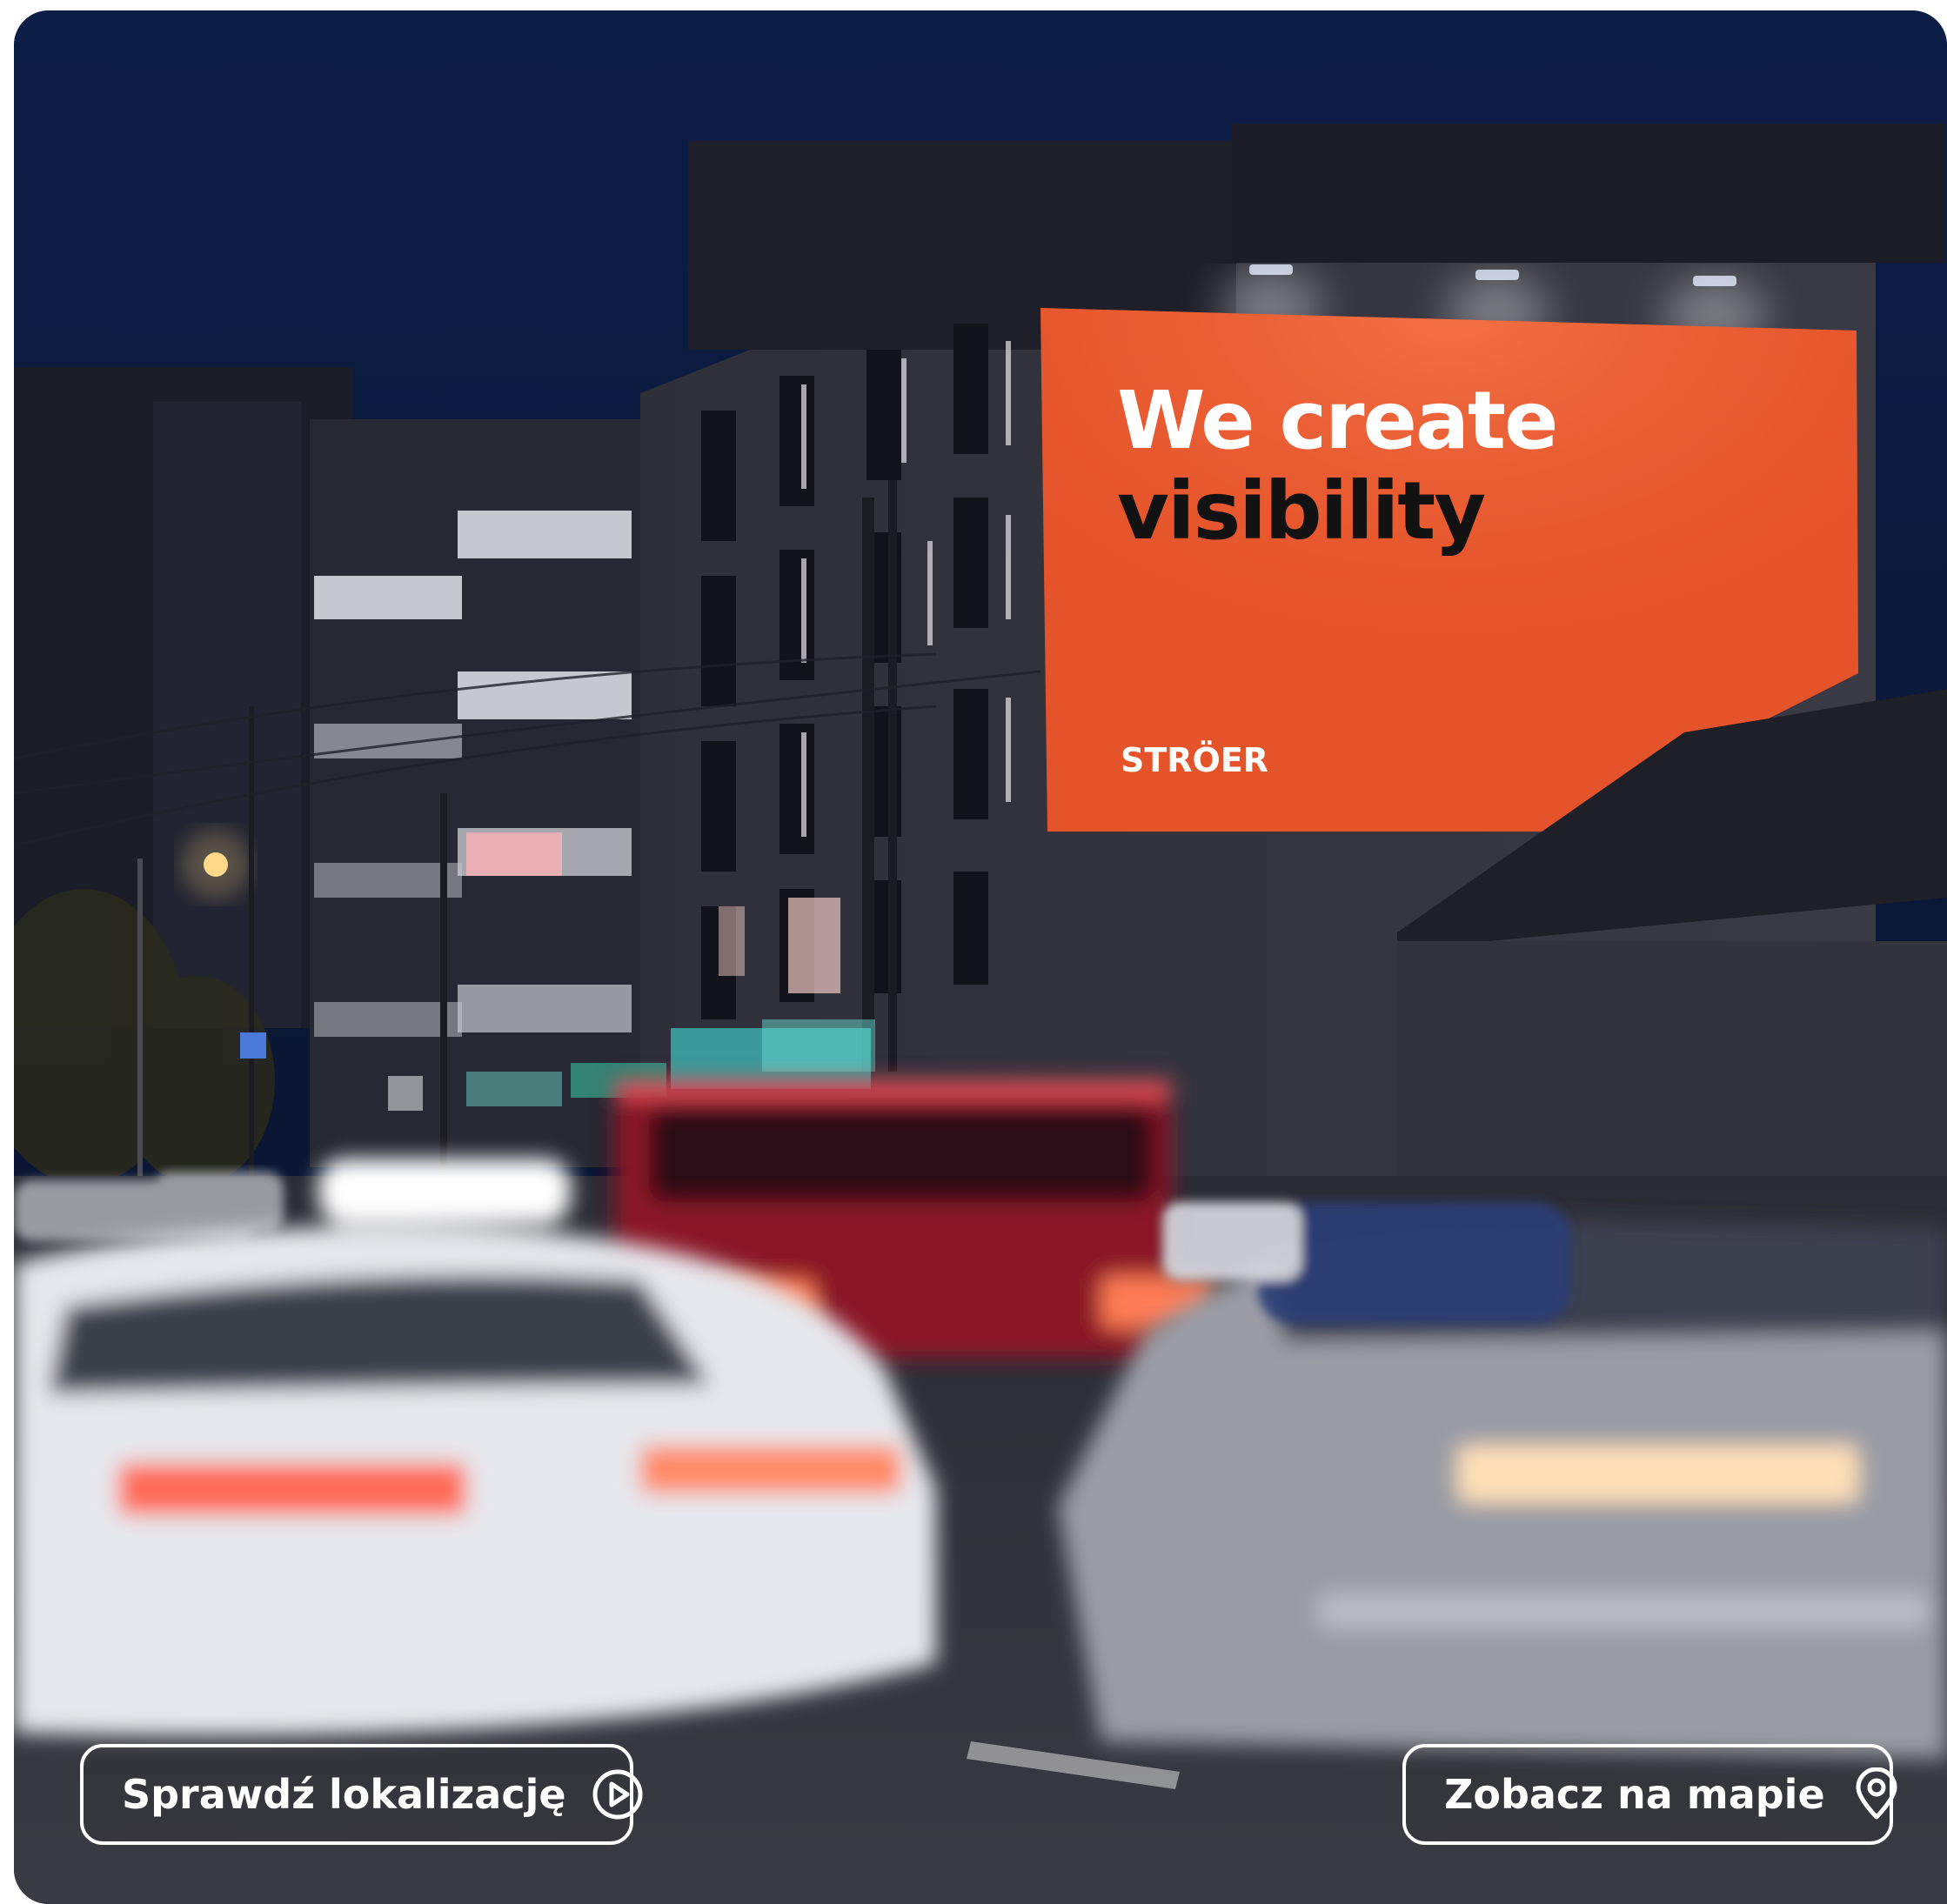 This screenshot has height=1904, width=1947. What do you see at coordinates (1195, 760) in the screenshot?
I see `billboard-brand-logo: STRÖER` at bounding box center [1195, 760].